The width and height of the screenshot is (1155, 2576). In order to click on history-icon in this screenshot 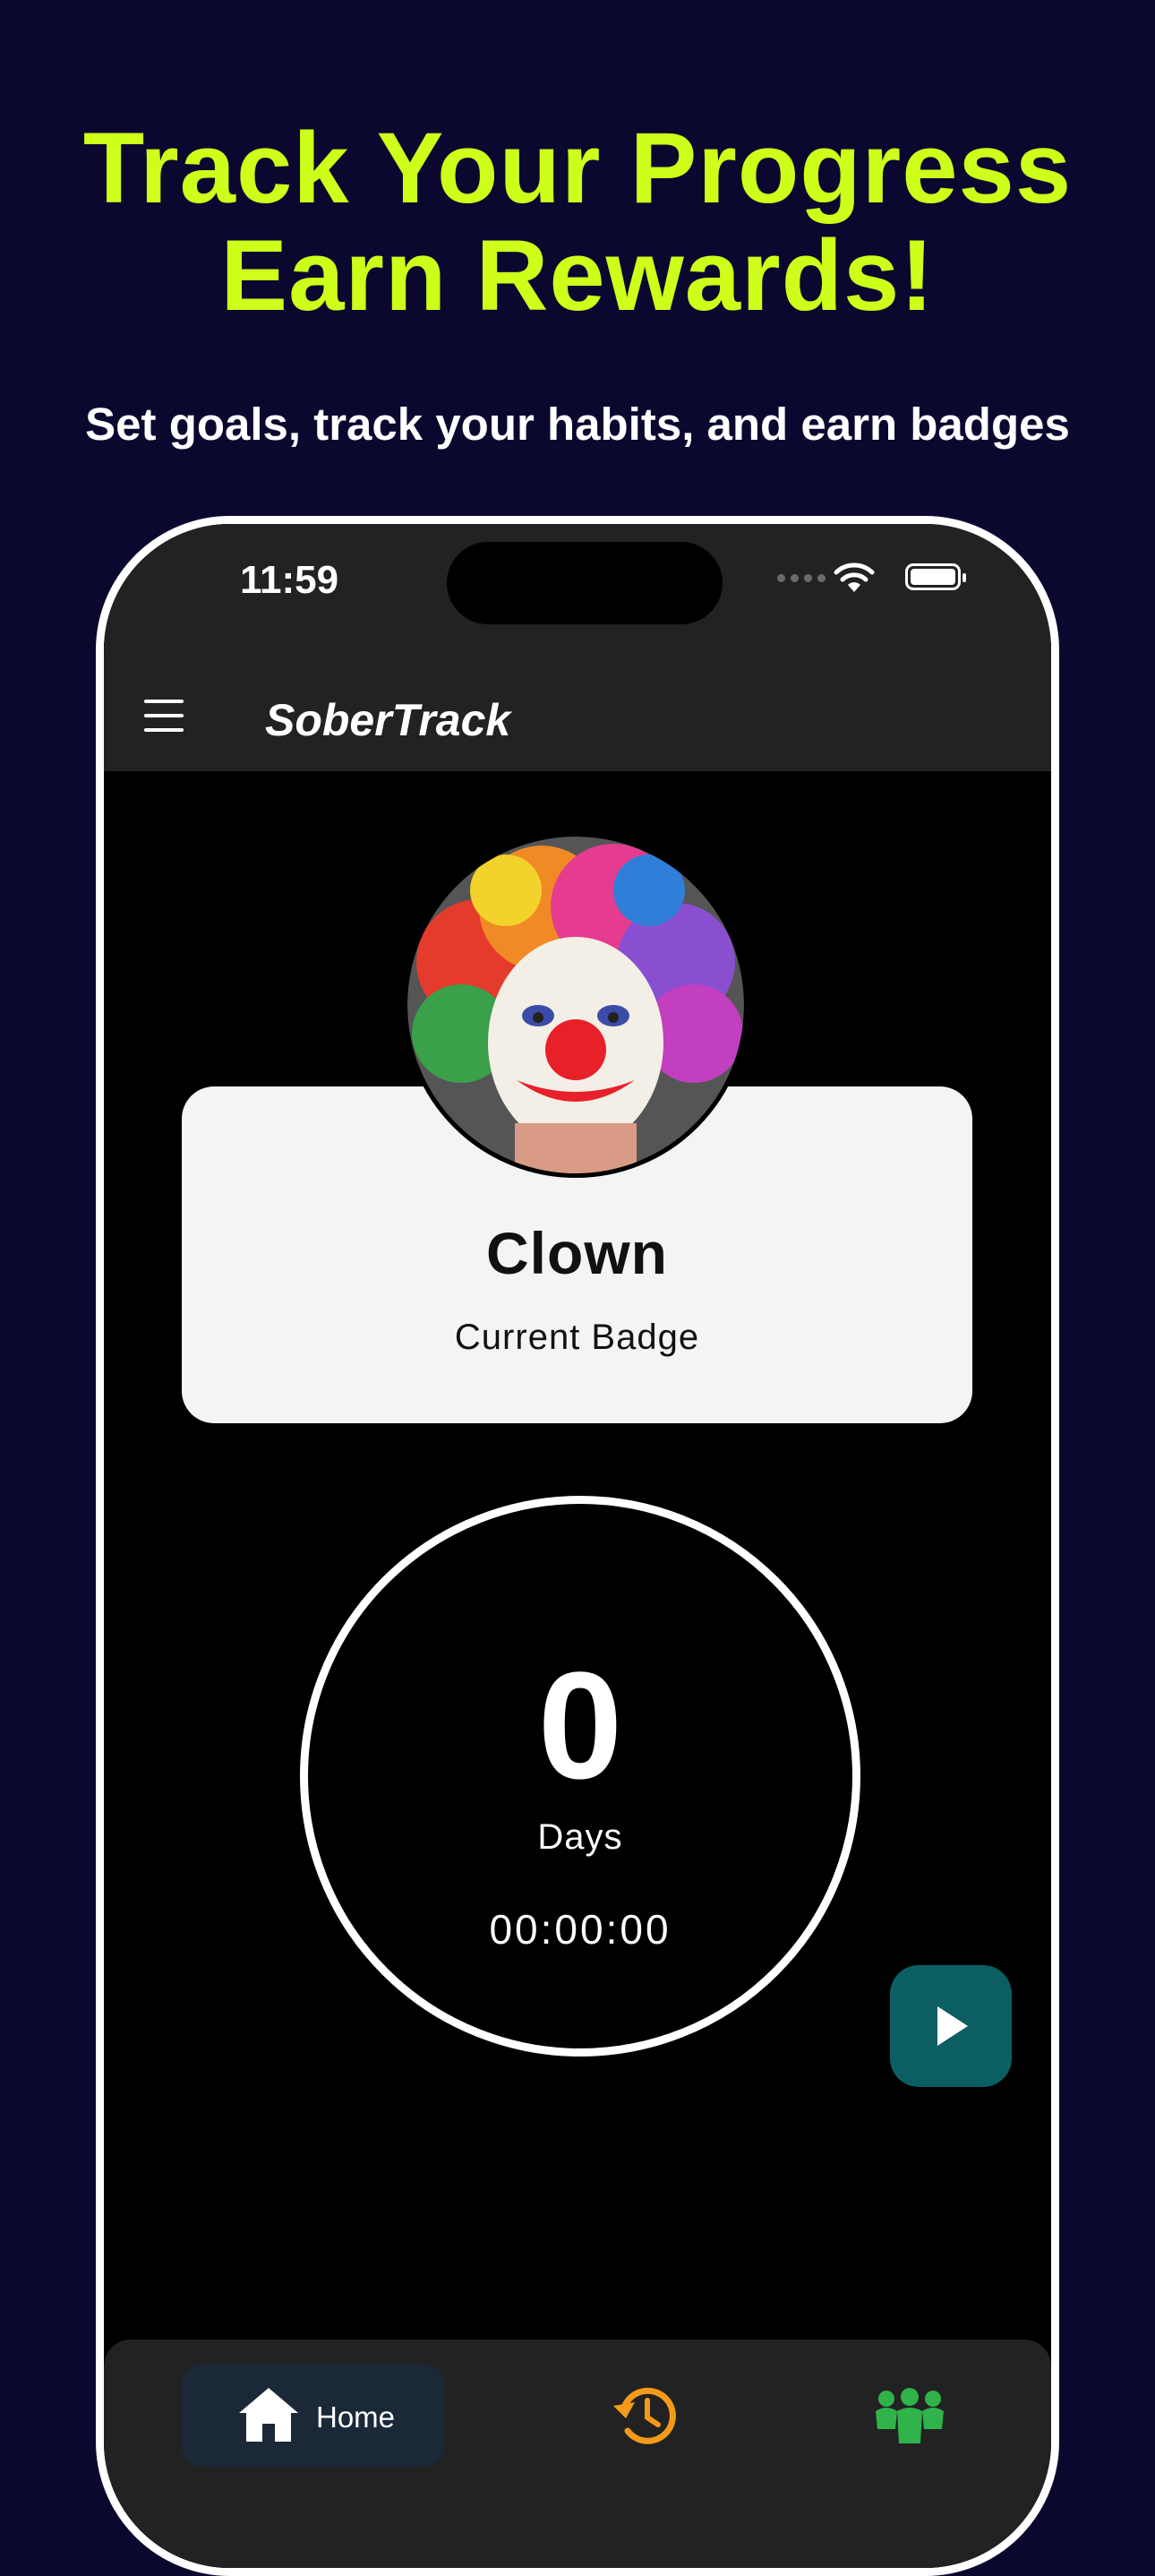, I will do `click(645, 2415)`.